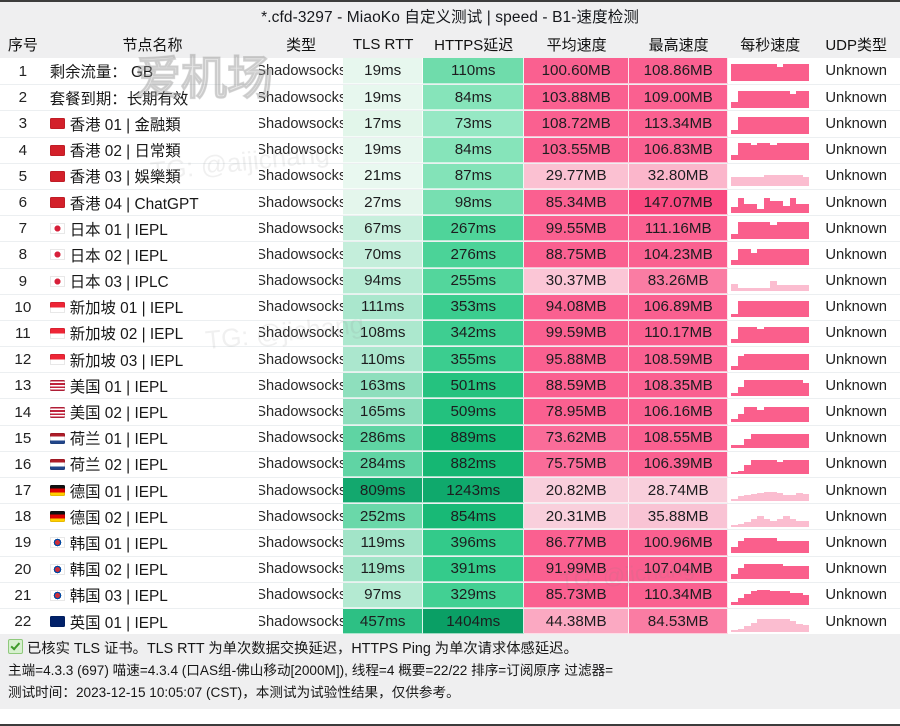 The height and width of the screenshot is (726, 900). I want to click on max-speed-value: 100.96MB, so click(679, 543).